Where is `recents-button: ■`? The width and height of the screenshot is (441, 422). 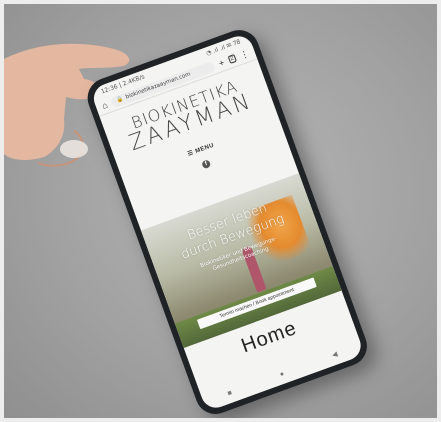
recents-button: ■ is located at coordinates (230, 393).